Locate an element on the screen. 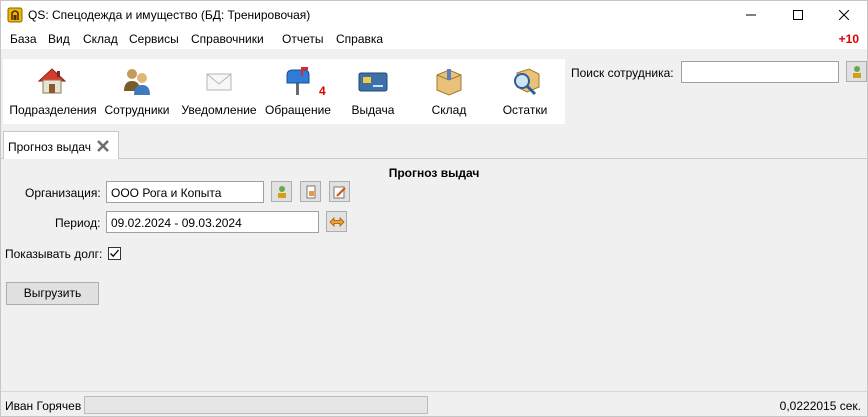  search-employee-input is located at coordinates (760, 72).